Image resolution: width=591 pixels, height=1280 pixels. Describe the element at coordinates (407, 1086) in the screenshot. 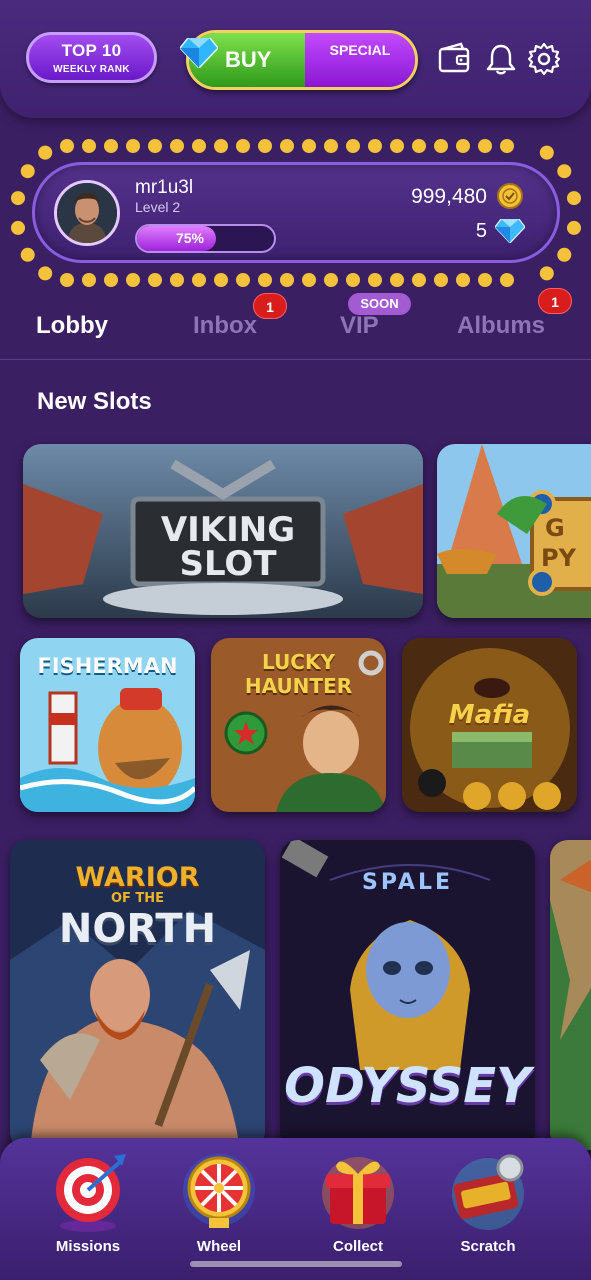

I see `space-title-line2: ODYSSEY` at that location.